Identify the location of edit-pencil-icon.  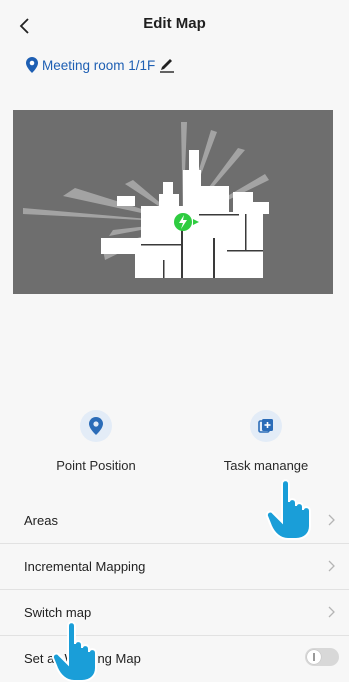
(167, 65).